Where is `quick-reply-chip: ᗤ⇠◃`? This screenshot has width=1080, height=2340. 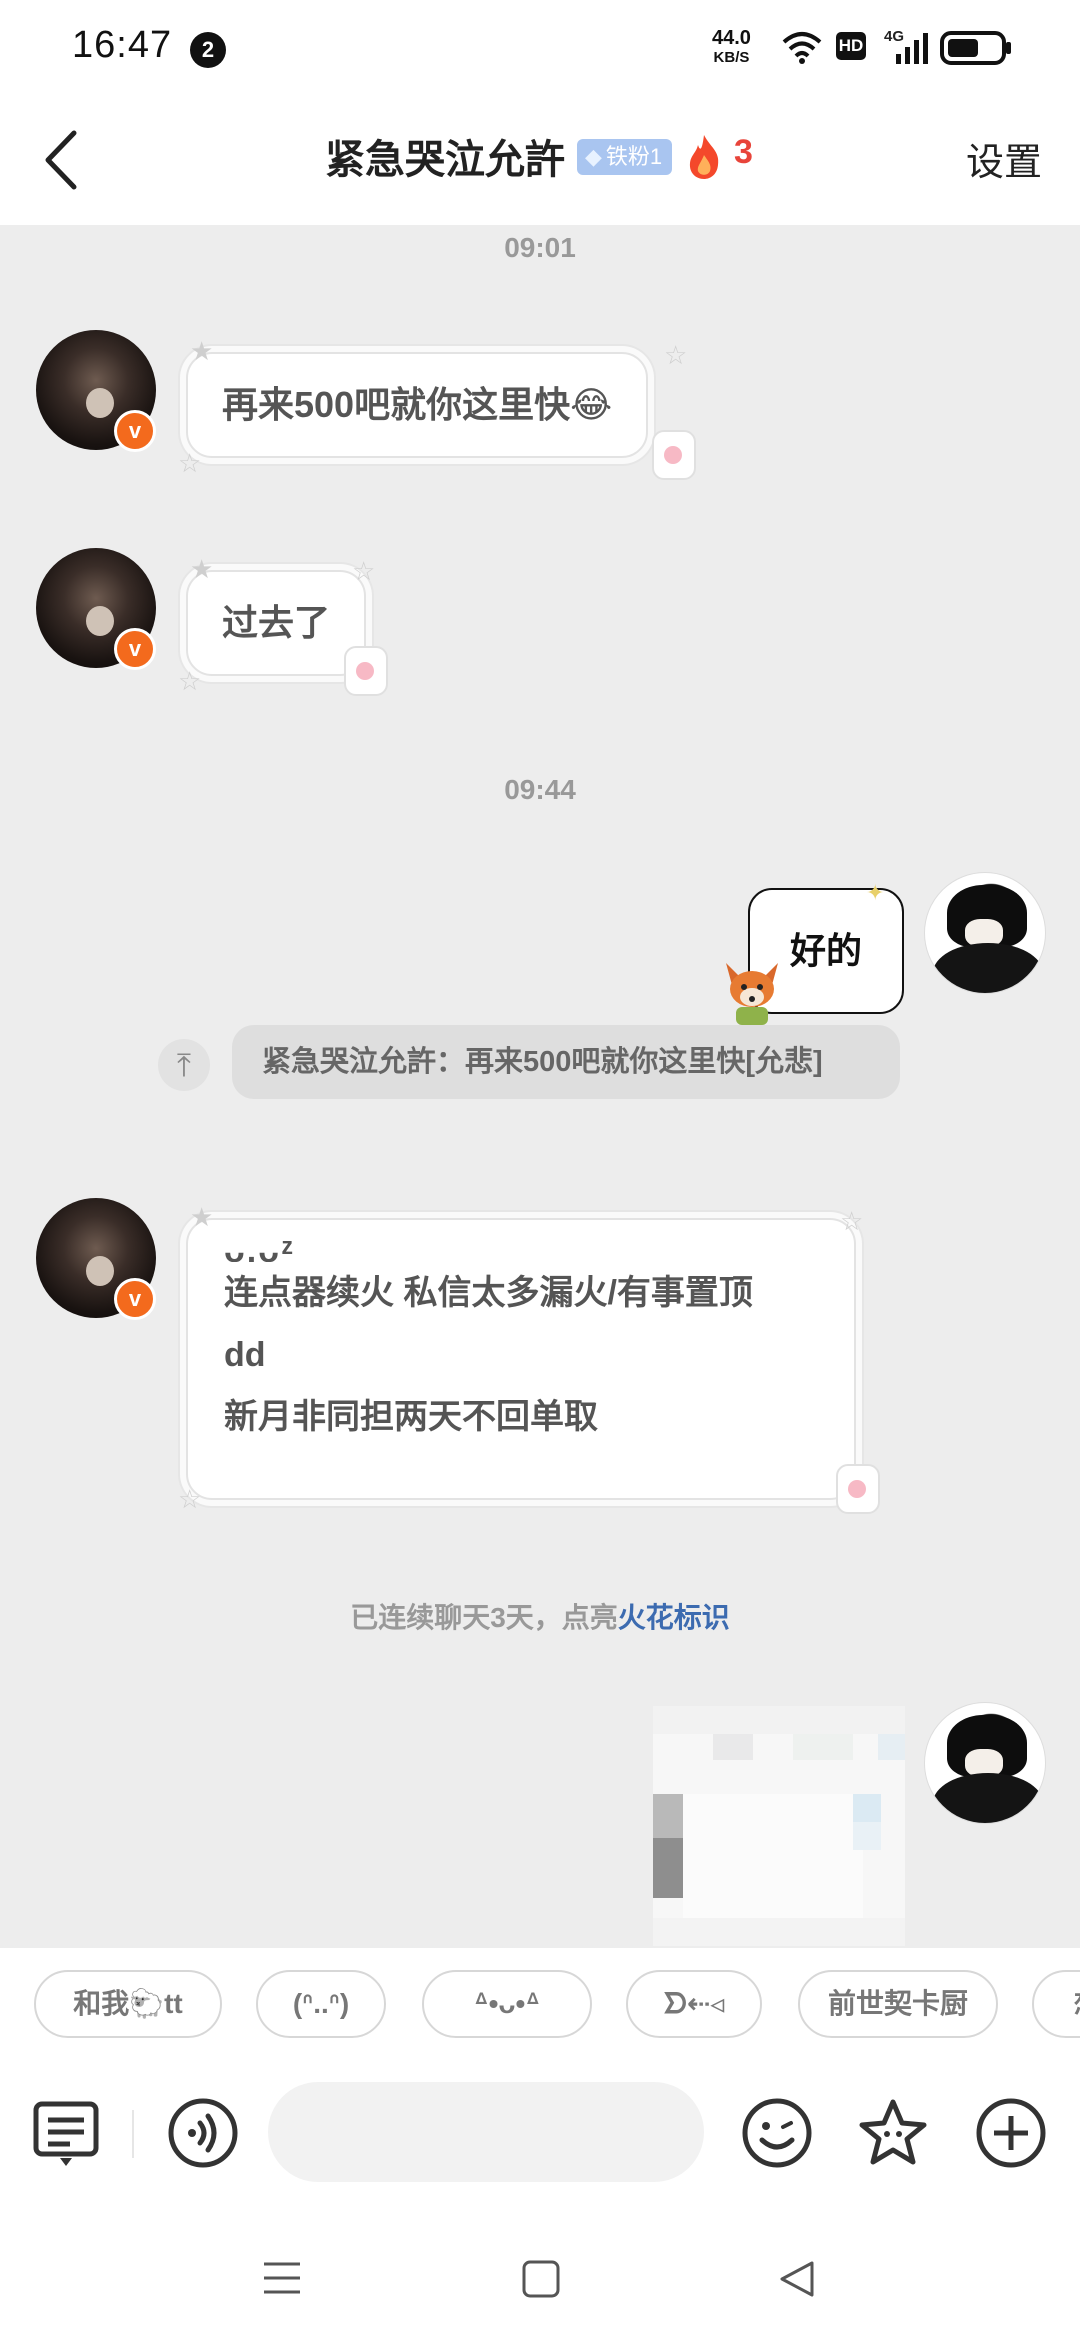 quick-reply-chip: ᗤ⇠◃ is located at coordinates (694, 2004).